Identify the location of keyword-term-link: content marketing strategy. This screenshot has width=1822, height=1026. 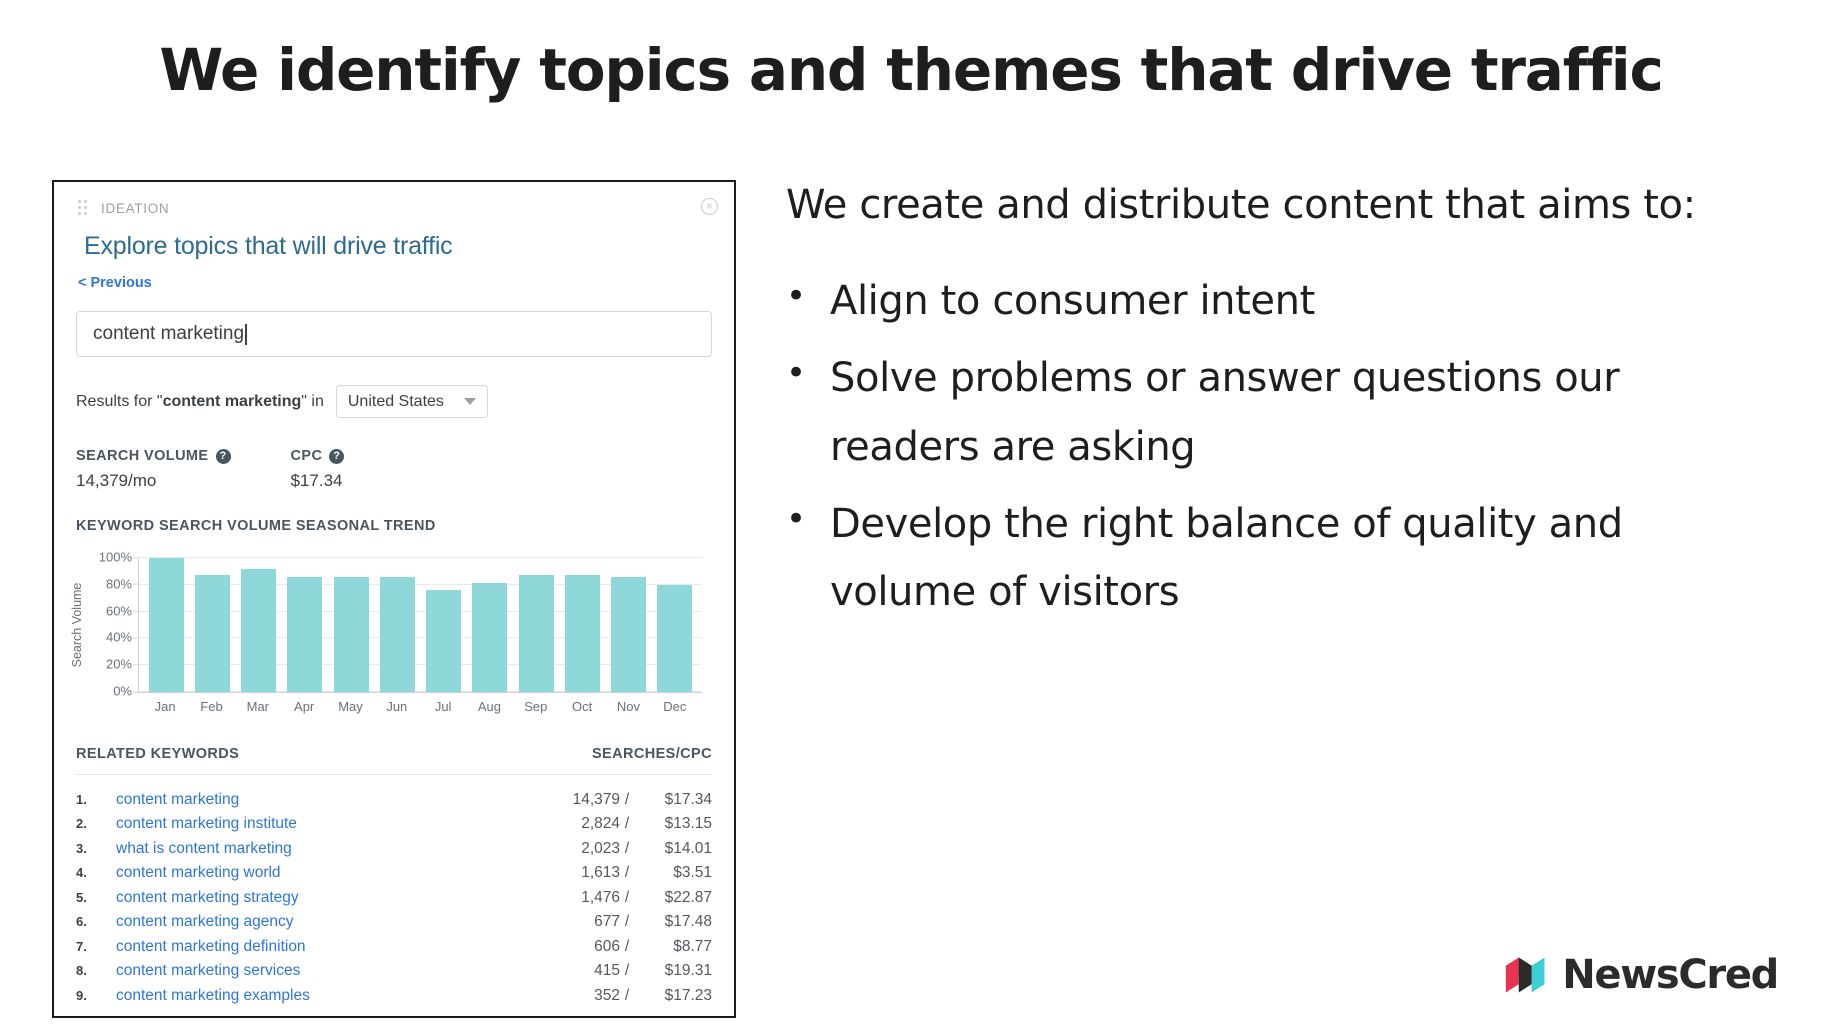
(320, 898).